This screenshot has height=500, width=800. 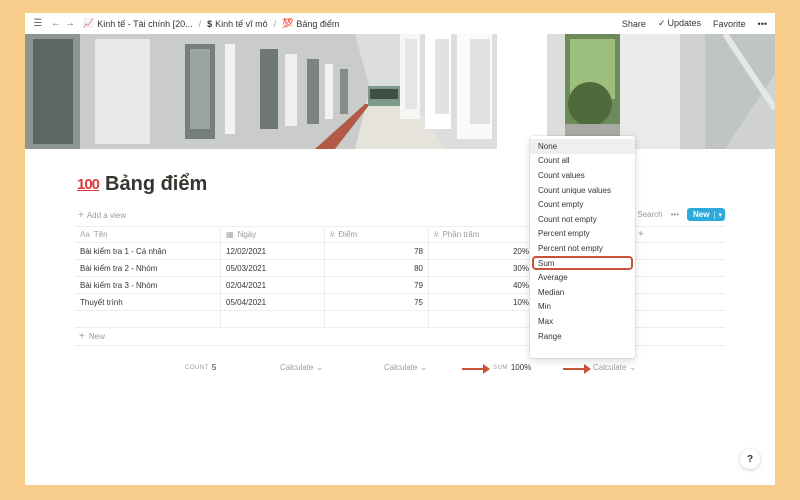 I want to click on cell-date: 05/03/2021, so click(x=273, y=268).